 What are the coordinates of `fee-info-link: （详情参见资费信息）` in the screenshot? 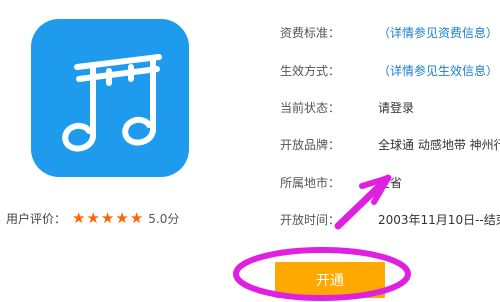 It's located at (438, 32).